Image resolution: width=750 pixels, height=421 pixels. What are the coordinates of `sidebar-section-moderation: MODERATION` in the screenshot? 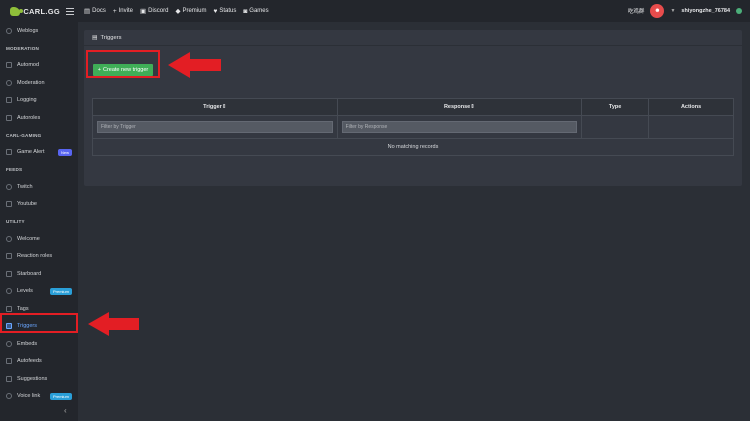 It's located at (23, 48).